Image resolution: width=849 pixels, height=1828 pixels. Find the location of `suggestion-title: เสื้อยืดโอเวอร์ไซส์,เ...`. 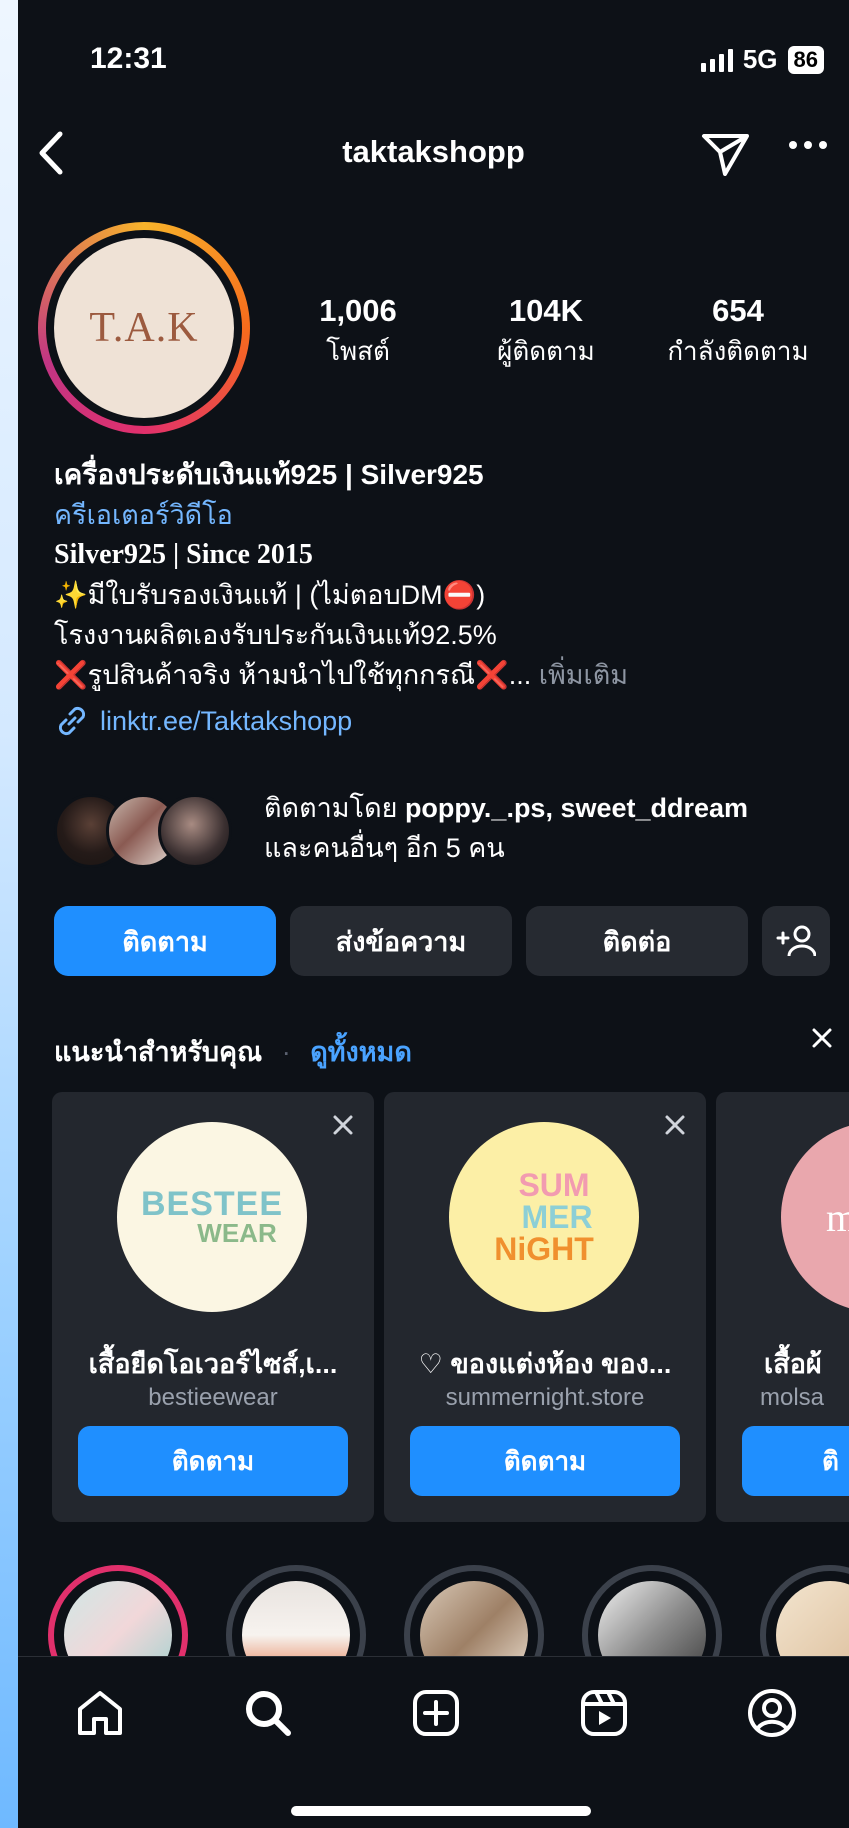

suggestion-title: เสื้อยืดโอเวอร์ไซส์,เ... is located at coordinates (213, 1364).